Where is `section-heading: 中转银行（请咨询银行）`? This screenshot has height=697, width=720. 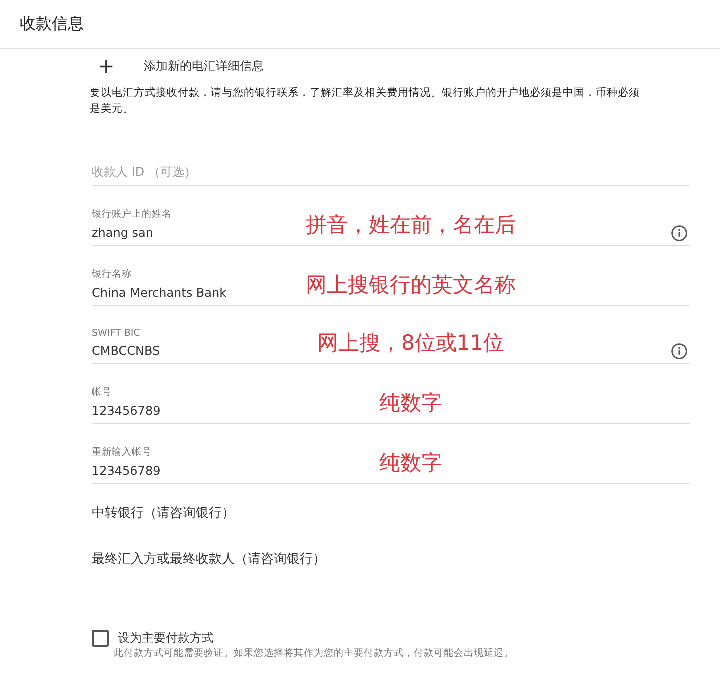 section-heading: 中转银行（请咨询银行） is located at coordinates (391, 513).